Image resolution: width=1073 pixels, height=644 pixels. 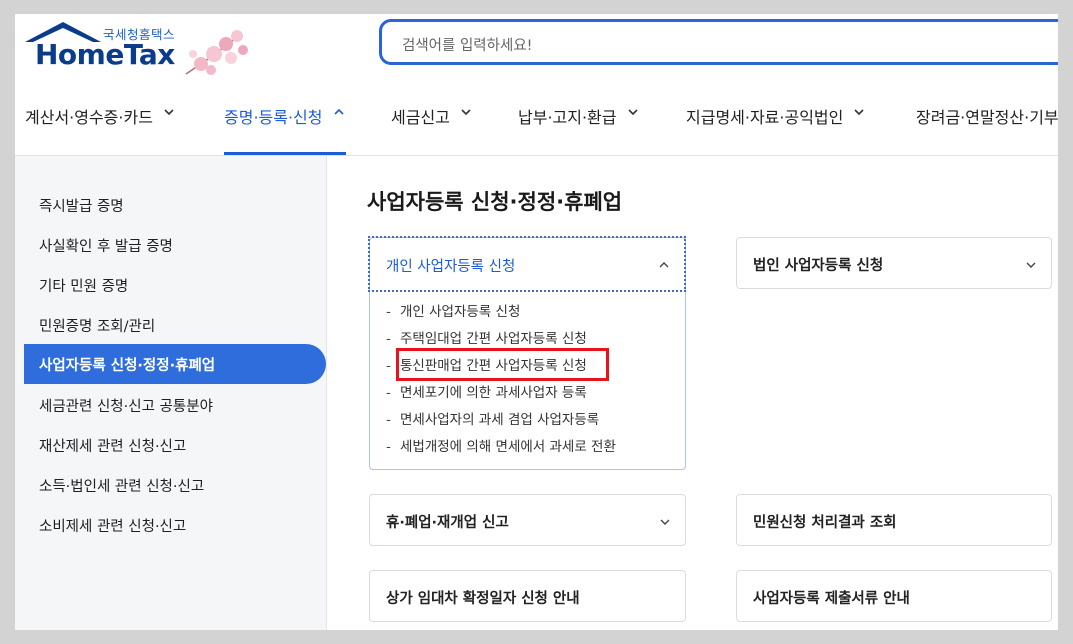 What do you see at coordinates (578, 129) in the screenshot?
I see `nav-item-payment: 납부·고지·환급` at bounding box center [578, 129].